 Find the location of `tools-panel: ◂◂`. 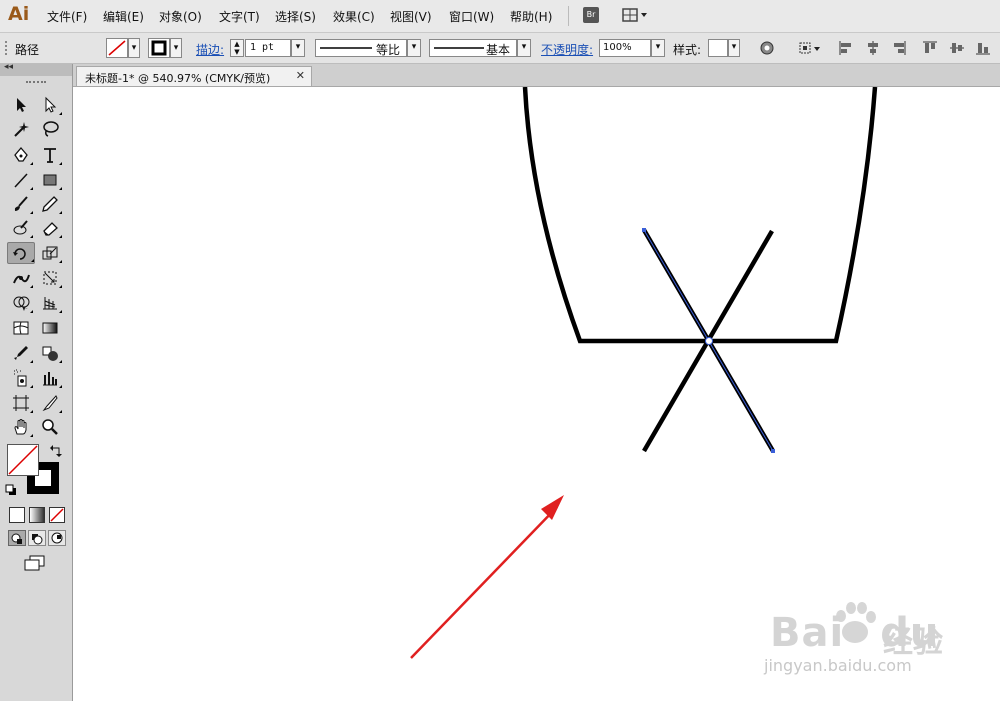

tools-panel: ◂◂ is located at coordinates (36, 381).